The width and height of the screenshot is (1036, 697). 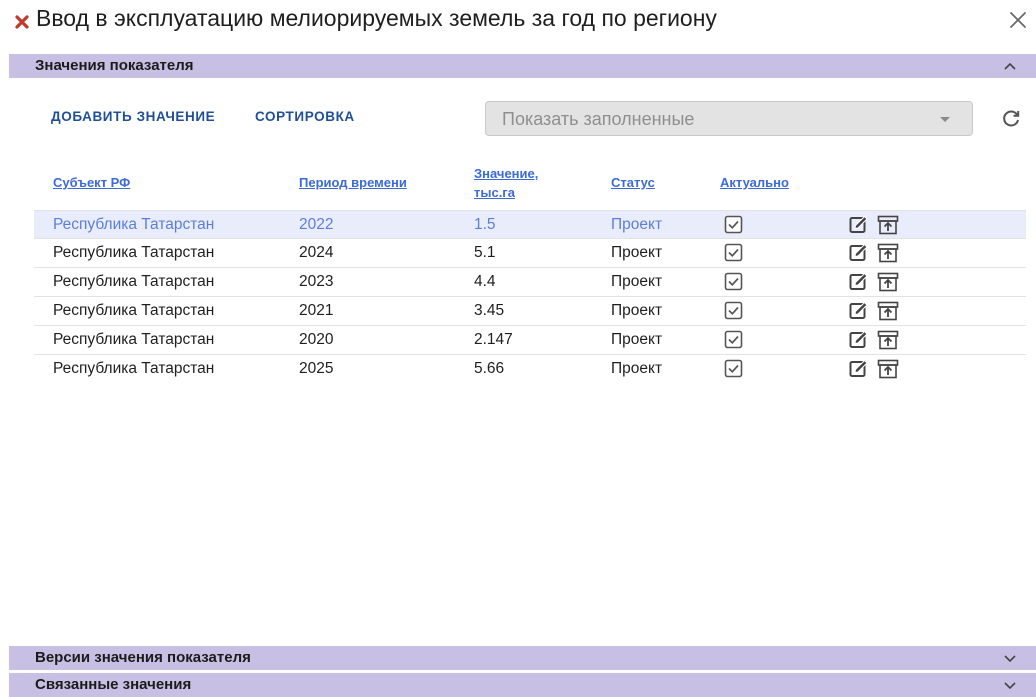 I want to click on cell-value: 2.147, so click(x=493, y=339).